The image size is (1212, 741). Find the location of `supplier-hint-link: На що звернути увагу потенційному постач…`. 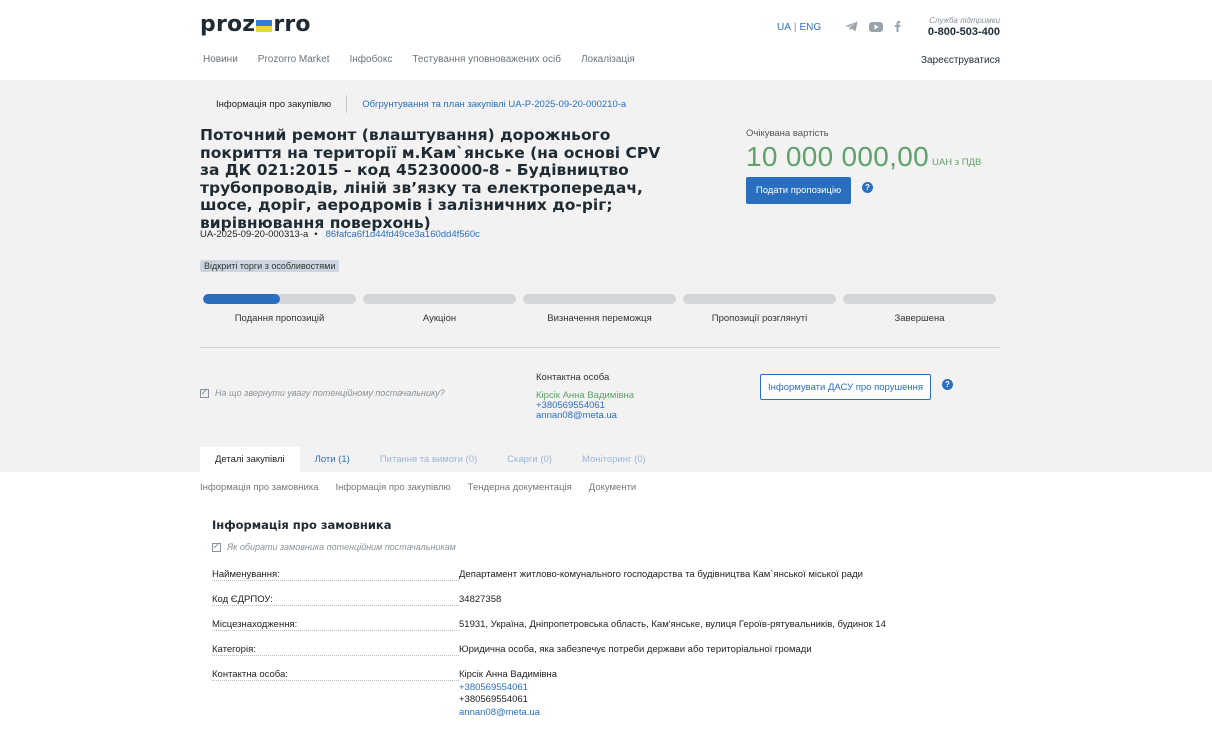

supplier-hint-link: На що звернути увагу потенційному постач… is located at coordinates (322, 393).